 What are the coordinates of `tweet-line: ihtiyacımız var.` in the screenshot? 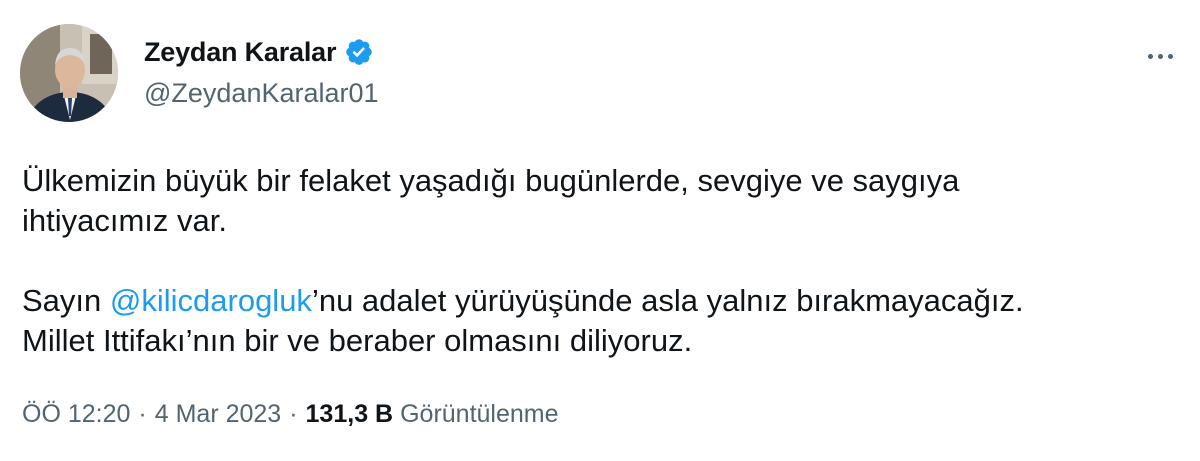 It's located at (124, 220).